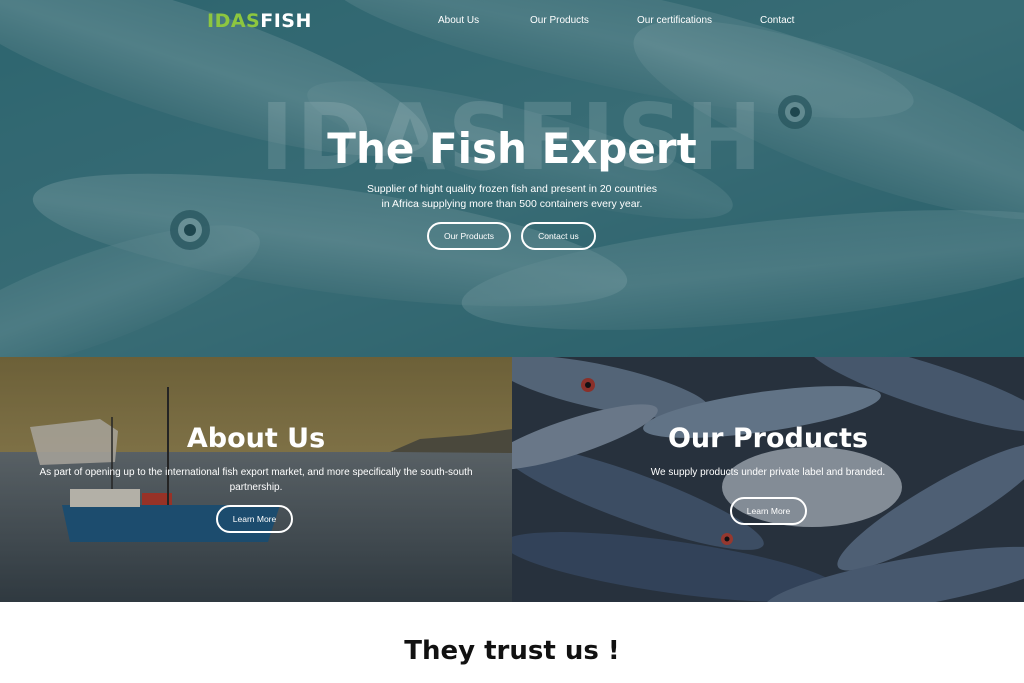  I want to click on trust-section: They trust us !, so click(512, 642).